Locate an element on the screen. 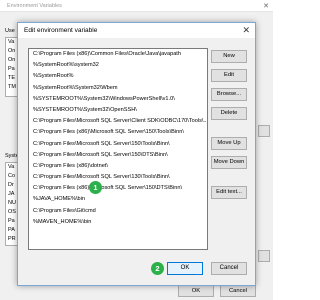 Image resolution: width=320 pixels, height=300 pixels. ok-button: OK is located at coordinates (185, 268).